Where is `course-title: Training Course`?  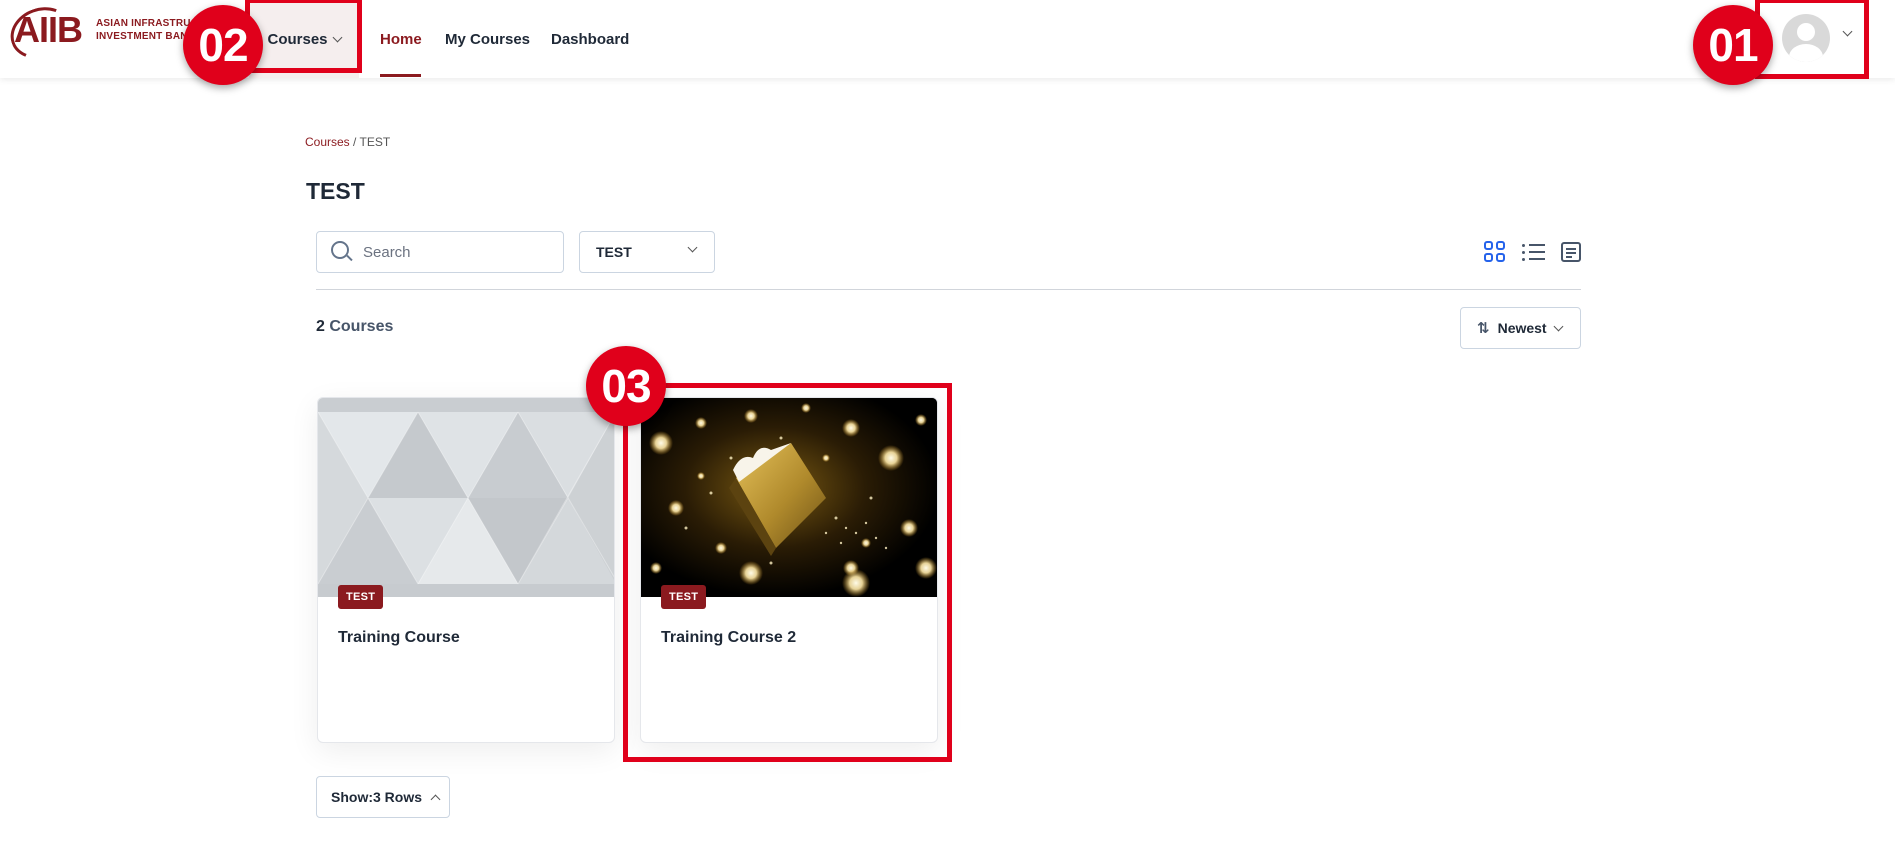 course-title: Training Course is located at coordinates (399, 638).